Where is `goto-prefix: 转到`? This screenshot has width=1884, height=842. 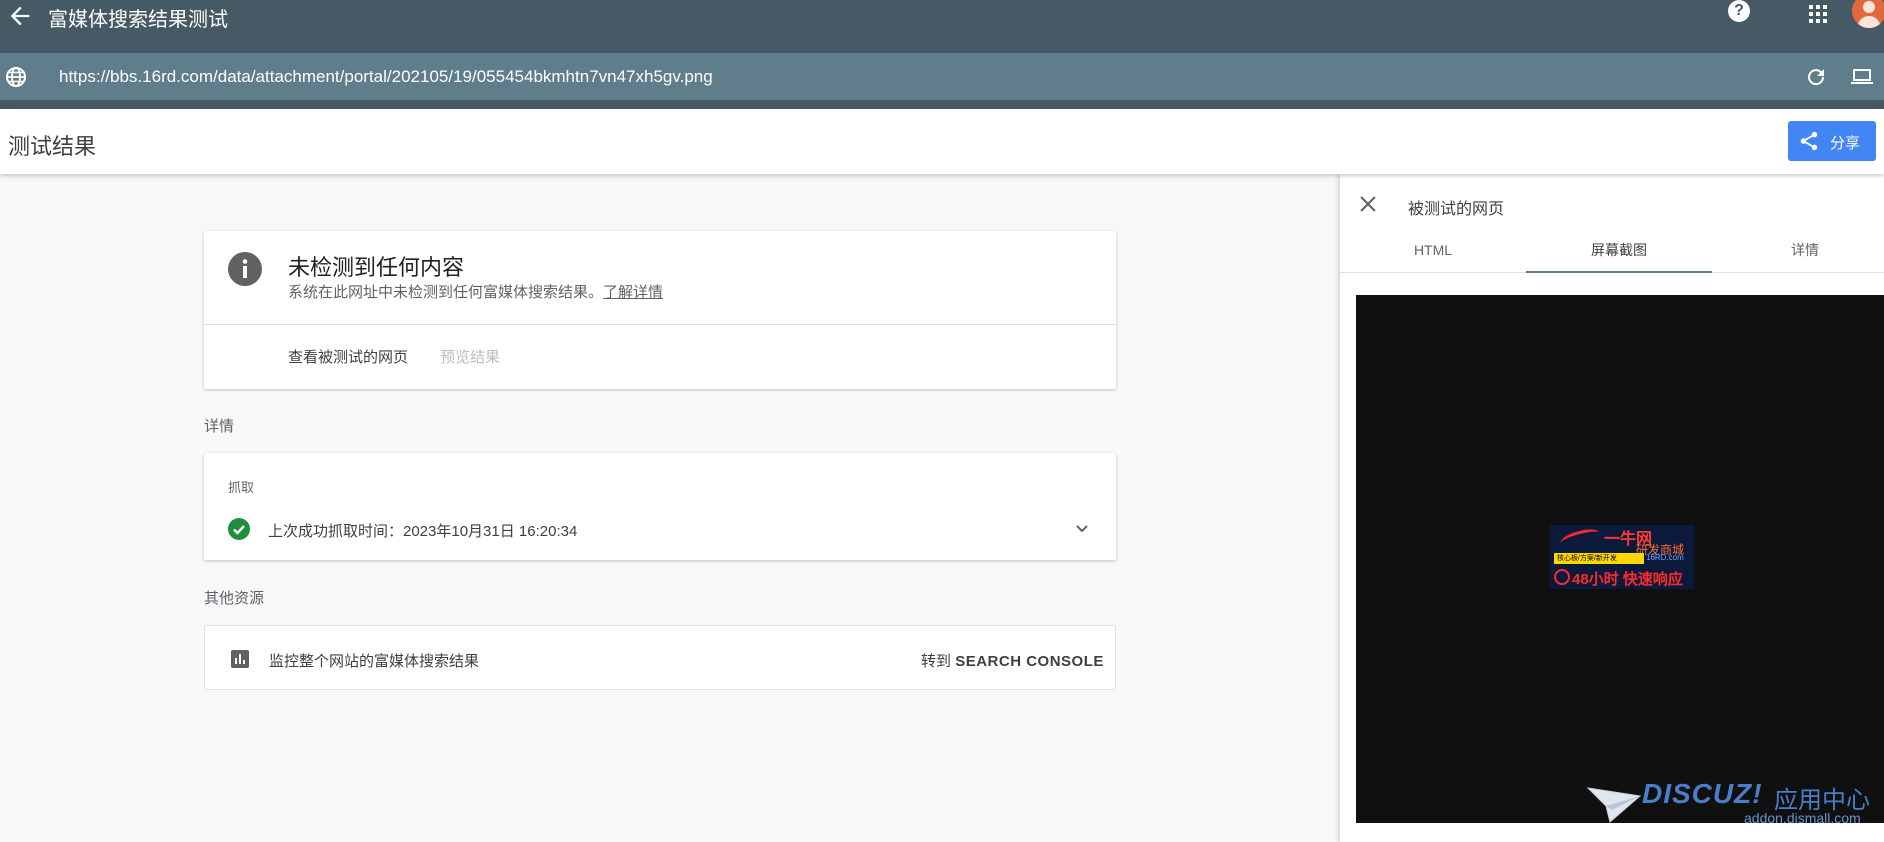 goto-prefix: 转到 is located at coordinates (936, 661).